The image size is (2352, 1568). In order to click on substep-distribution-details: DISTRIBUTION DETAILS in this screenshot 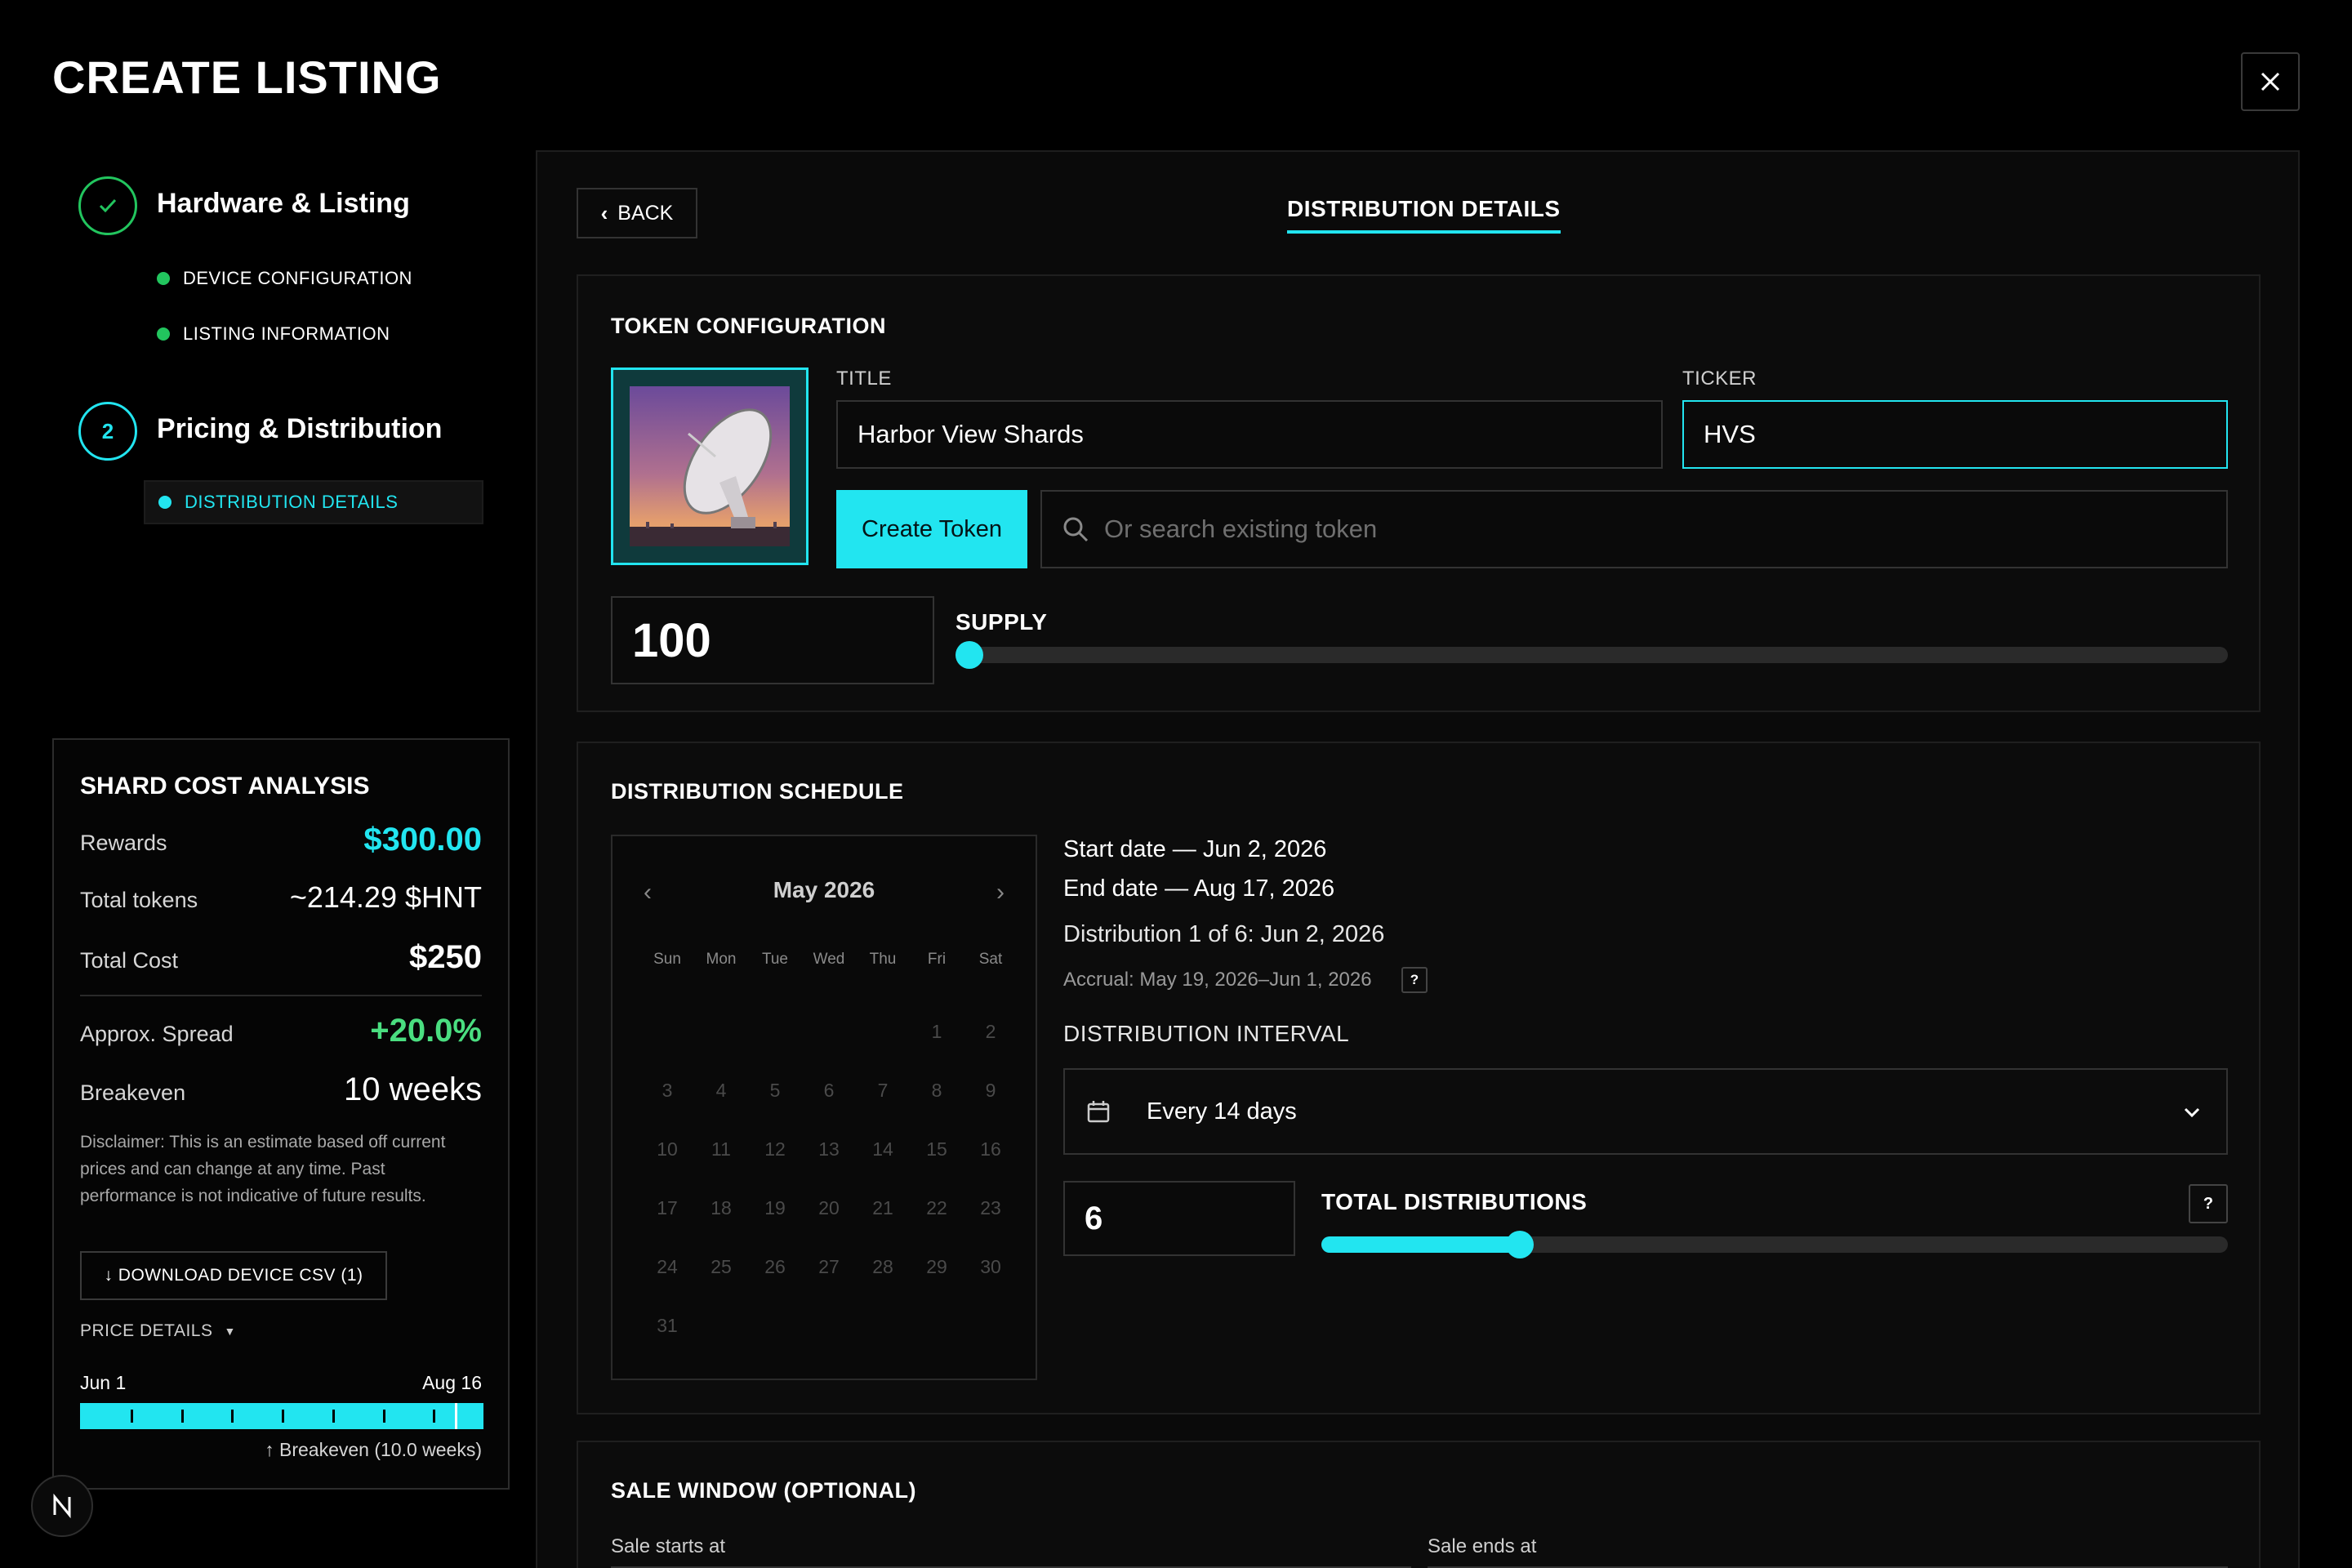, I will do `click(313, 502)`.